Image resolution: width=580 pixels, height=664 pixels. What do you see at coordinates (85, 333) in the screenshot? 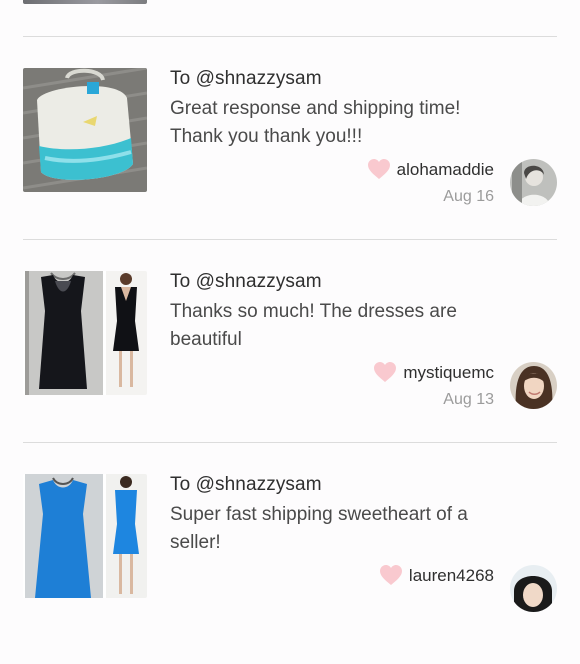
I see `black-dress-photo` at bounding box center [85, 333].